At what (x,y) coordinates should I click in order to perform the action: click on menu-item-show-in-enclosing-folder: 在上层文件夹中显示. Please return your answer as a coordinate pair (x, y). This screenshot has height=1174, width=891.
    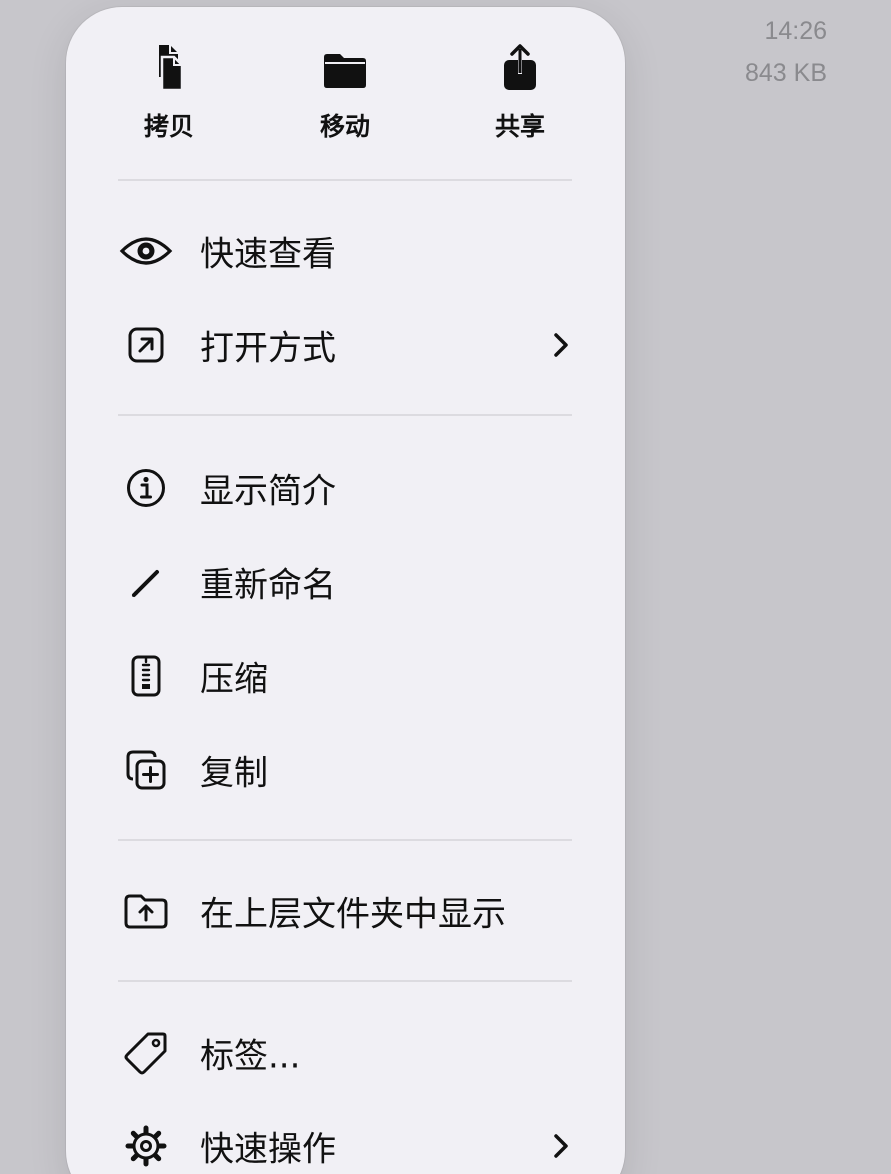
    Looking at the image, I should click on (345, 911).